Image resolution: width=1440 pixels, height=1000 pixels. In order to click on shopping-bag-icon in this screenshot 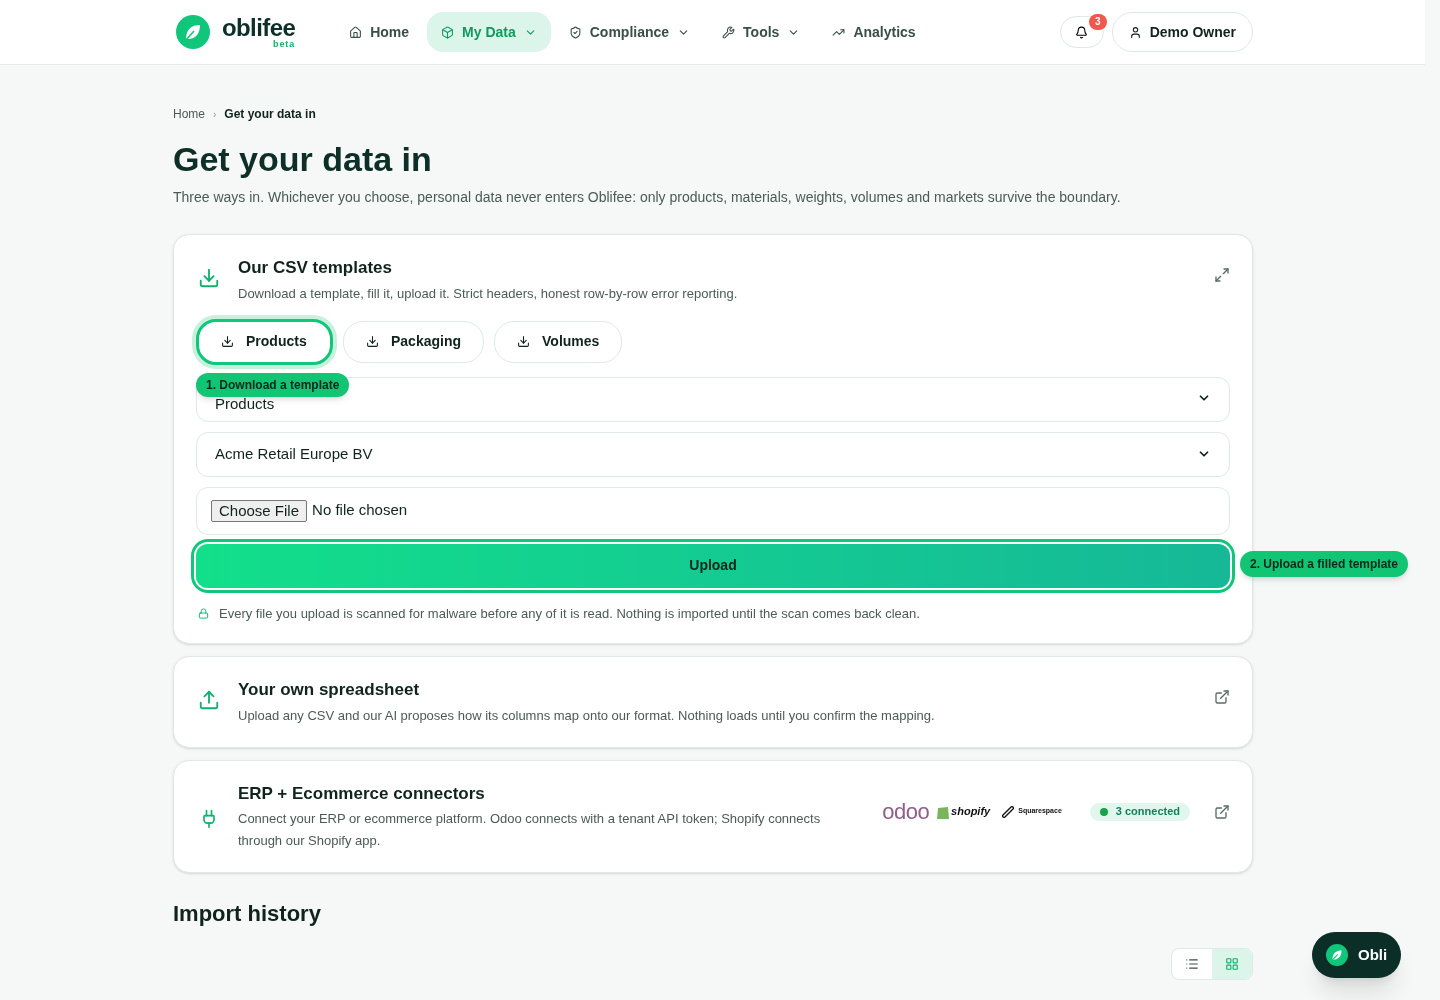, I will do `click(943, 811)`.